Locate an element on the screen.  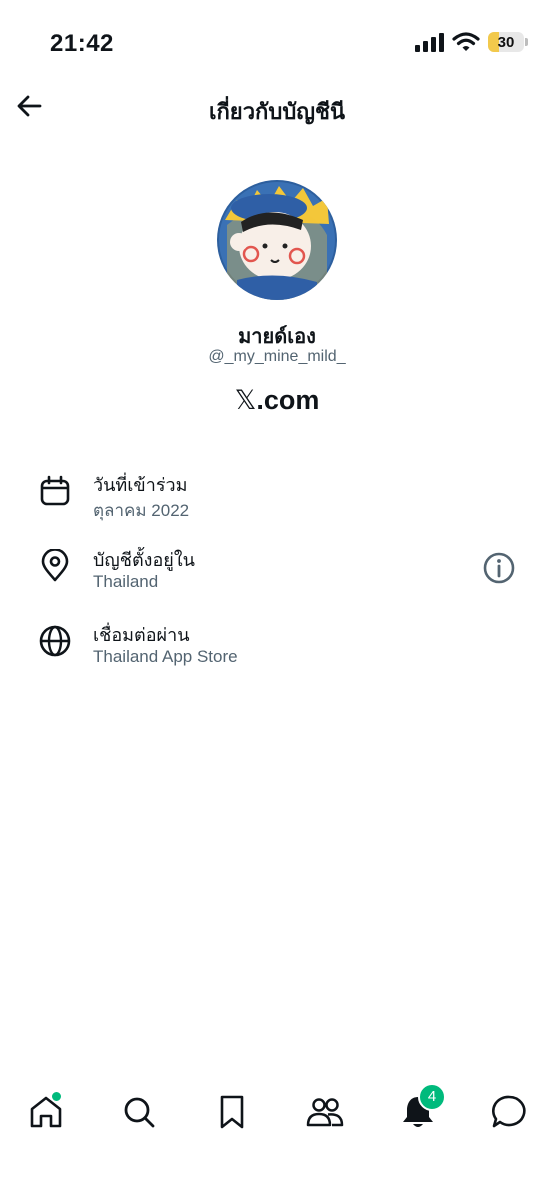
bookmark-icon is located at coordinates (232, 1112).